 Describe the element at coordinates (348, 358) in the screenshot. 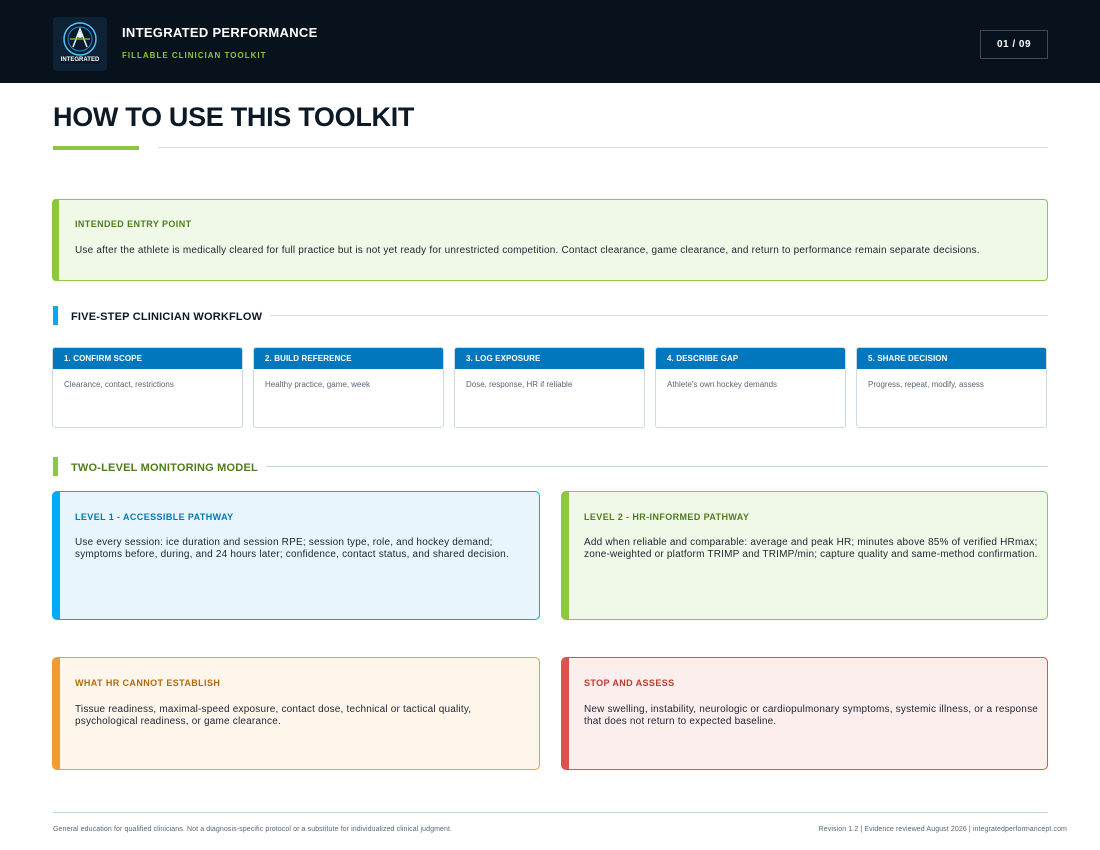

I see `workflow-step-label: 2. BUILD REFERENCE` at that location.